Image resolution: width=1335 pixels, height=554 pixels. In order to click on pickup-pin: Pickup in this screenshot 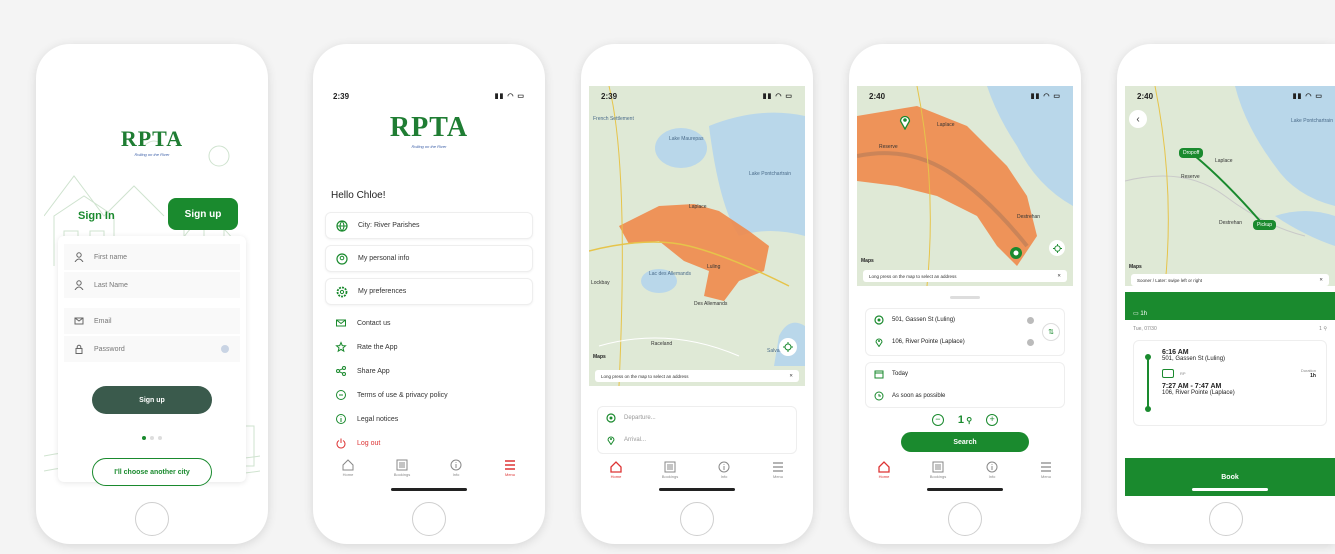, I will do `click(1265, 225)`.